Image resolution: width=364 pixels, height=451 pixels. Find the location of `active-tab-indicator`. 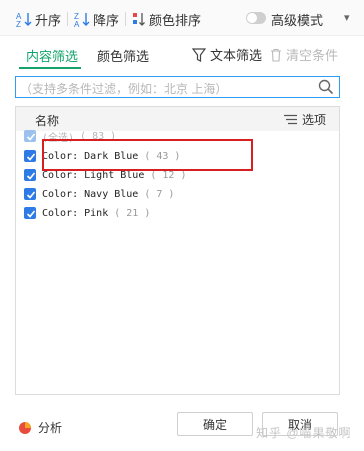

active-tab-indicator is located at coordinates (50, 68).